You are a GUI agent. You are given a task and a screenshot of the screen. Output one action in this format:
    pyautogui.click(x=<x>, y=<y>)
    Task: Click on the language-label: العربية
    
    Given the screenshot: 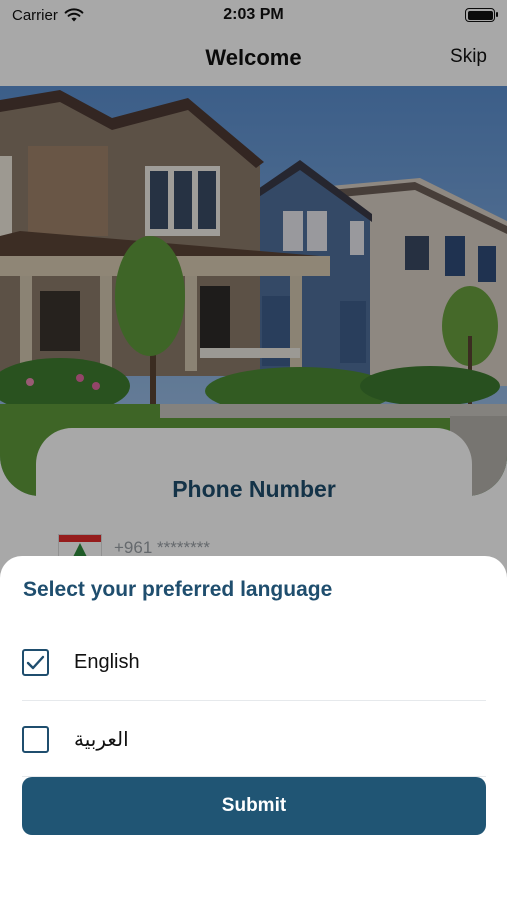 What is the action you would take?
    pyautogui.click(x=101, y=739)
    